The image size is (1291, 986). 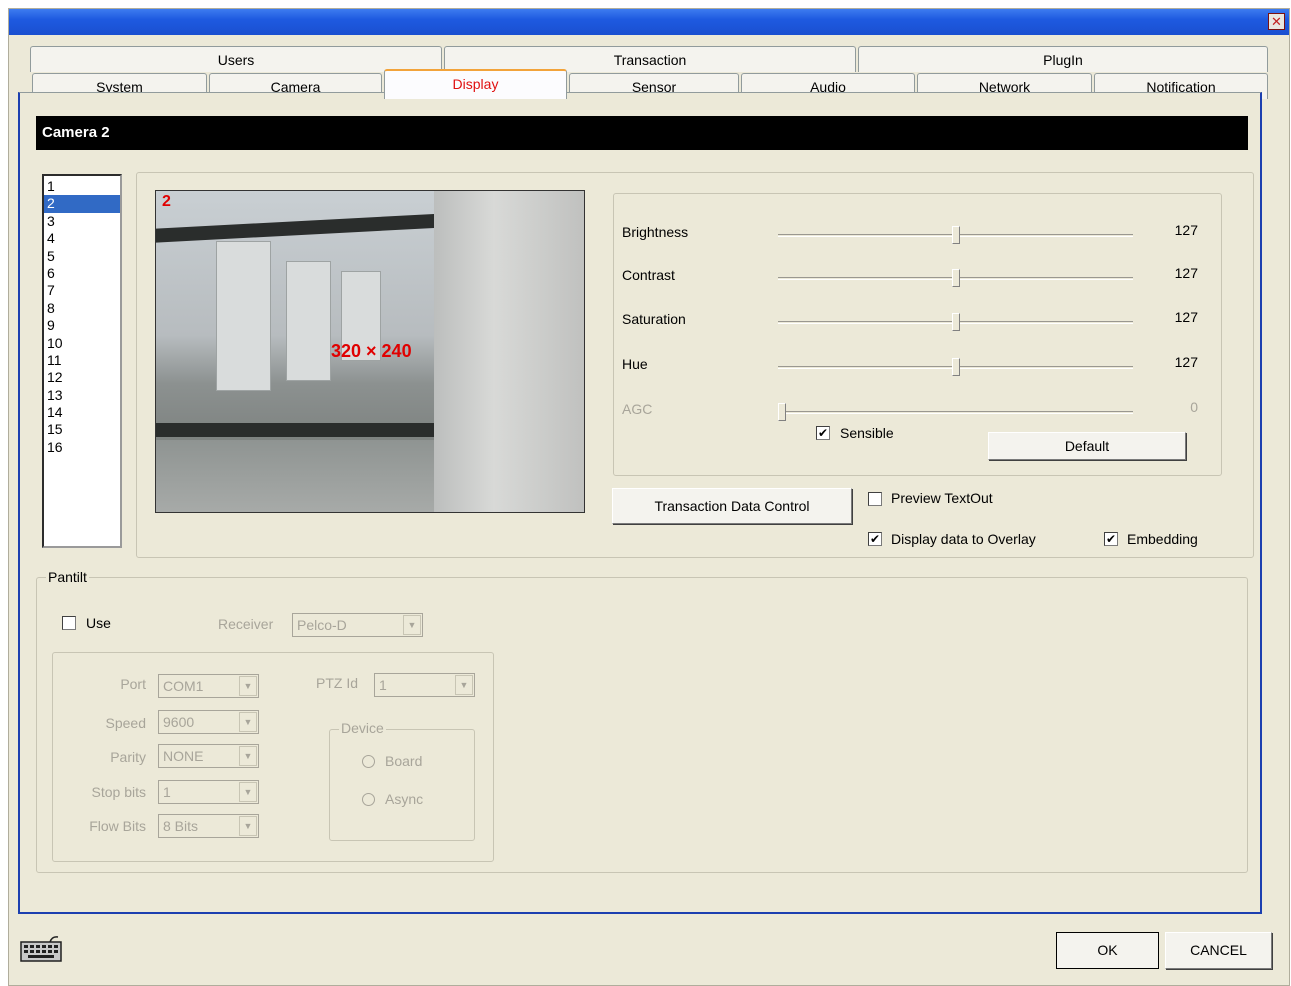 I want to click on pantilt-legend: Pantilt, so click(x=67, y=577).